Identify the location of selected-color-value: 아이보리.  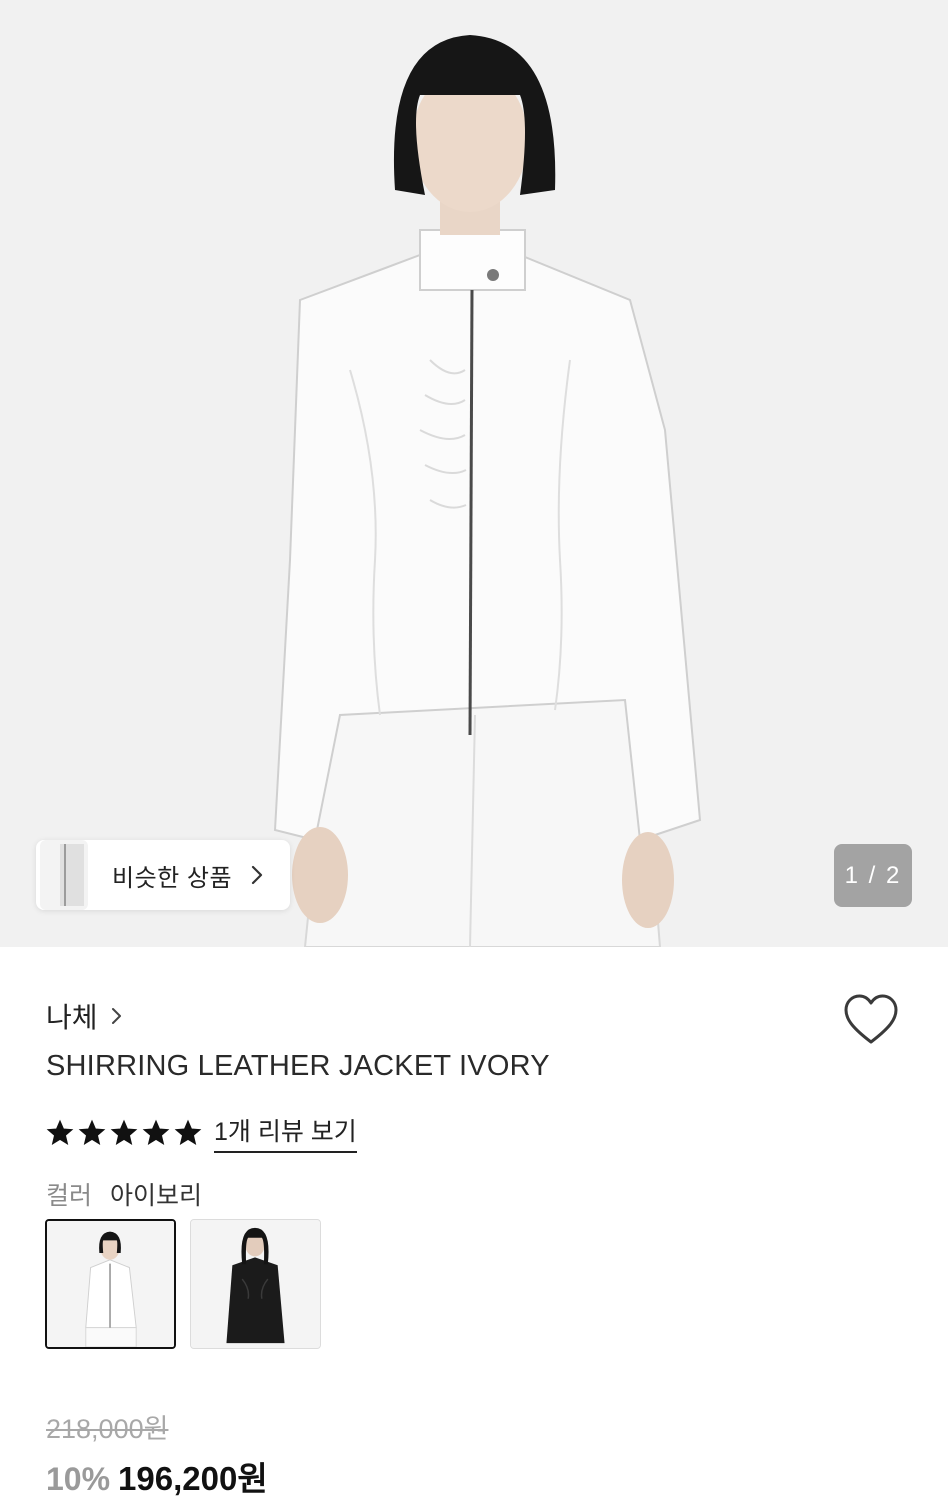
(156, 1196).